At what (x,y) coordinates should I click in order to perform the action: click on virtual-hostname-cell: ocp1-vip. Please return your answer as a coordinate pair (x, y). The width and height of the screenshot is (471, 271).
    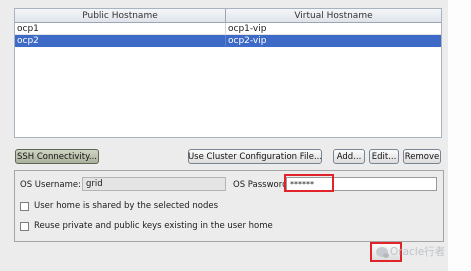
    Looking at the image, I should click on (333, 28).